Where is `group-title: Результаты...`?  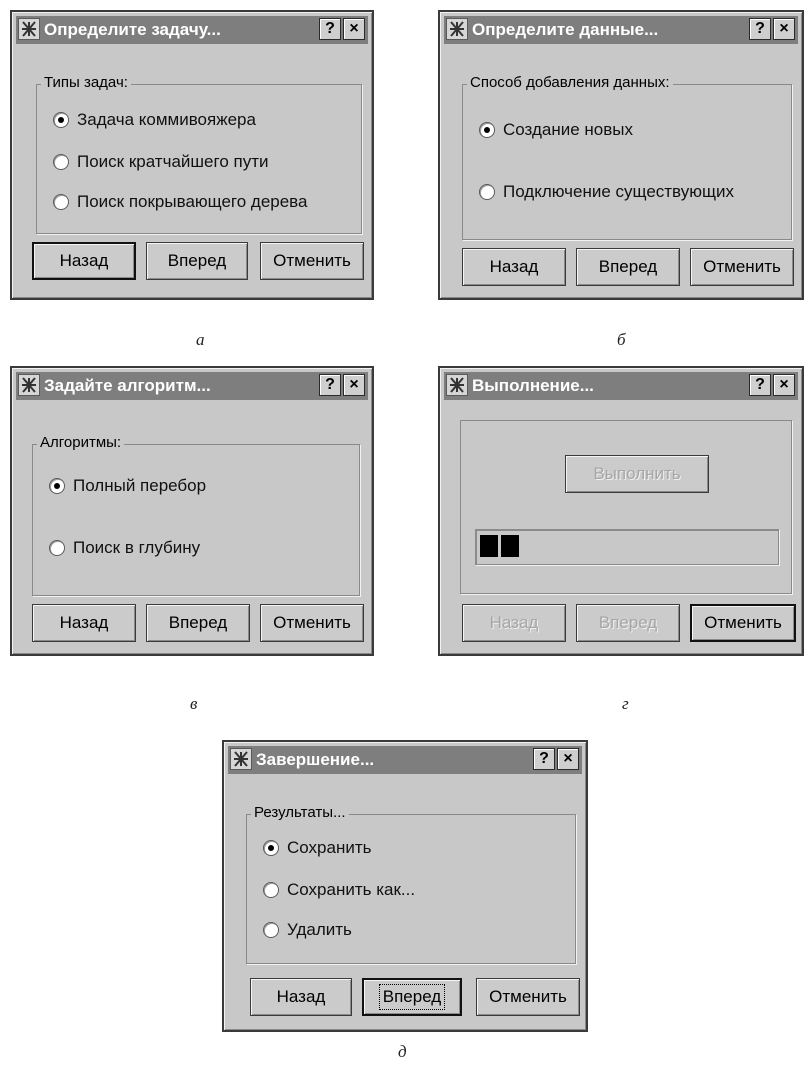
group-title: Результаты... is located at coordinates (300, 812).